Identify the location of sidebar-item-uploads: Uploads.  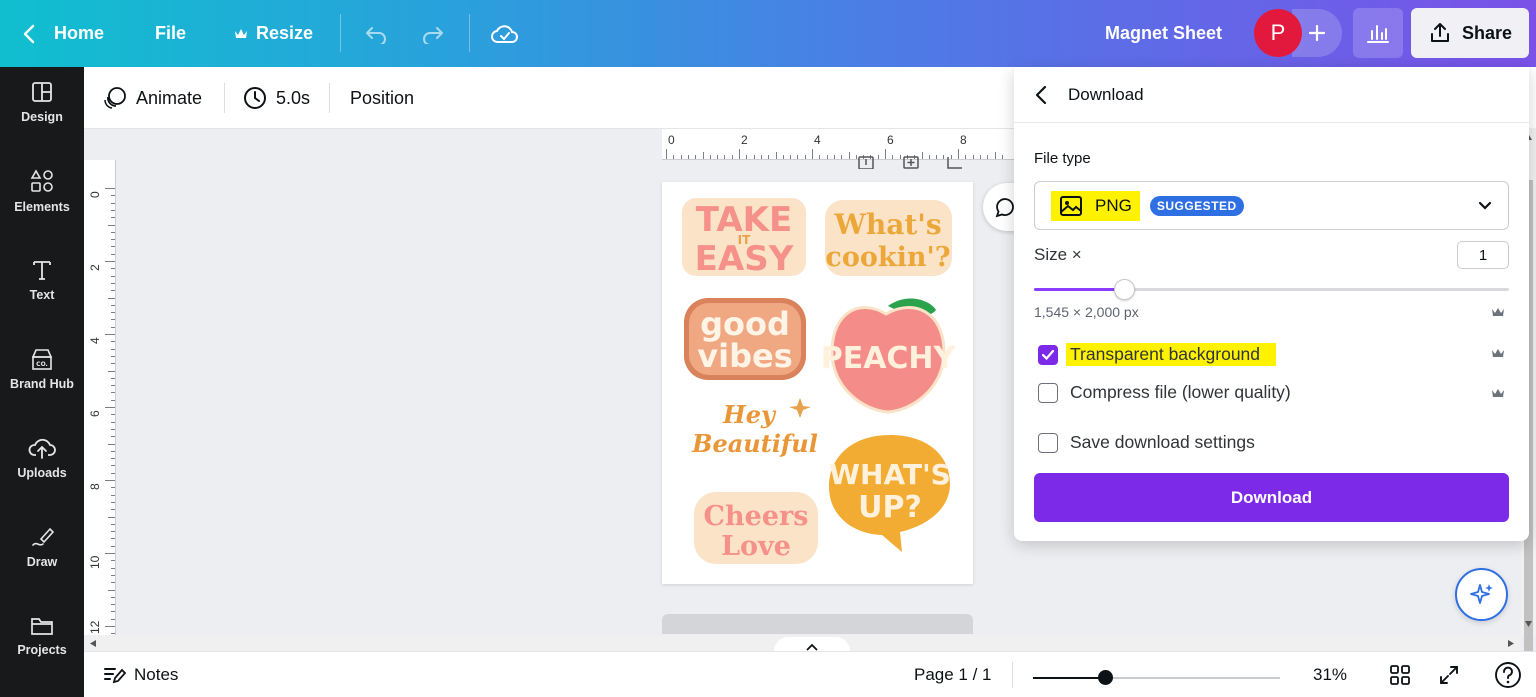
(42, 458).